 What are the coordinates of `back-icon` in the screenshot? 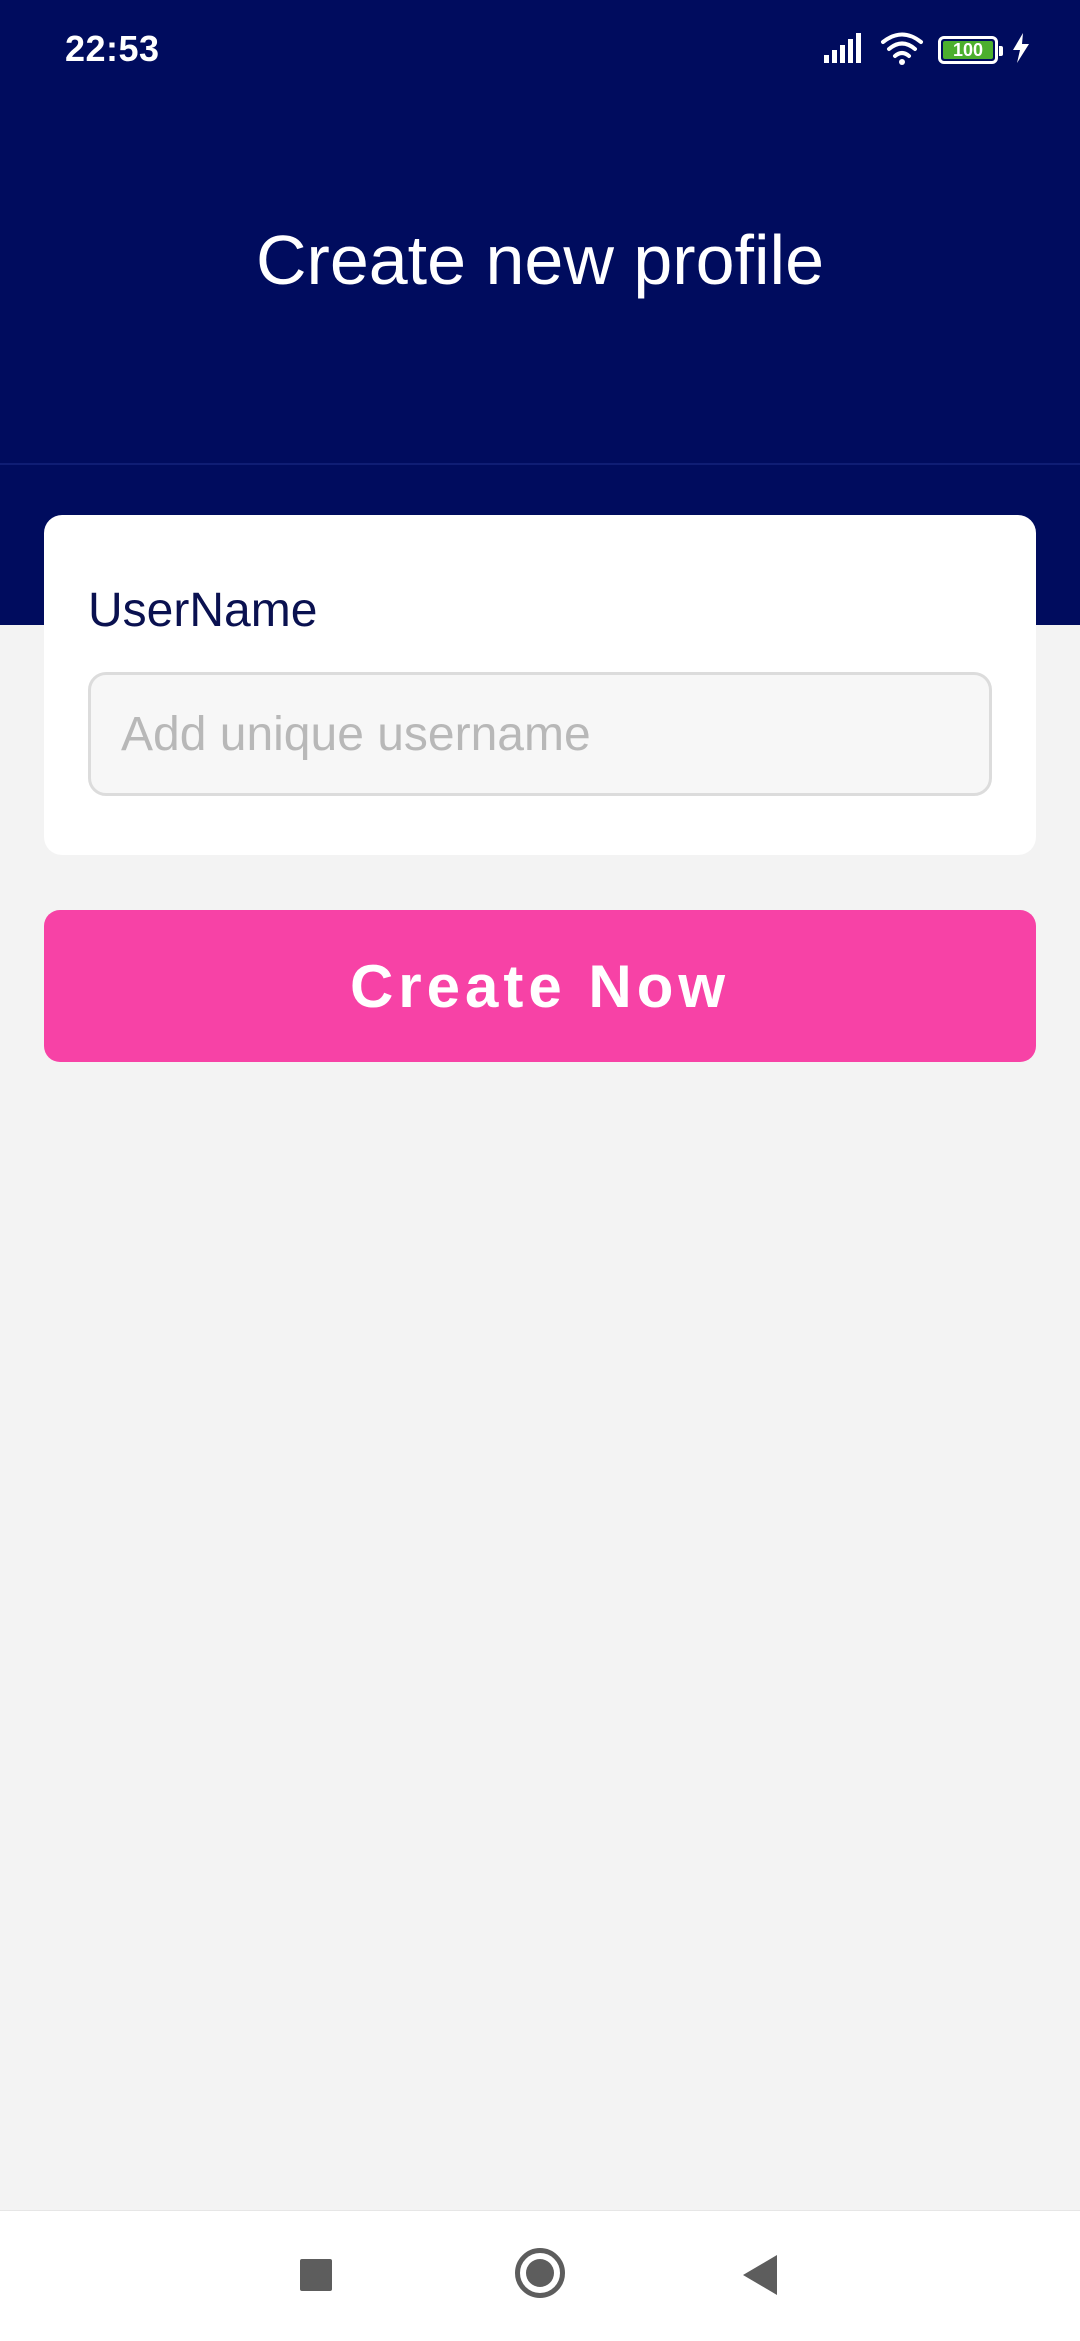 It's located at (760, 2275).